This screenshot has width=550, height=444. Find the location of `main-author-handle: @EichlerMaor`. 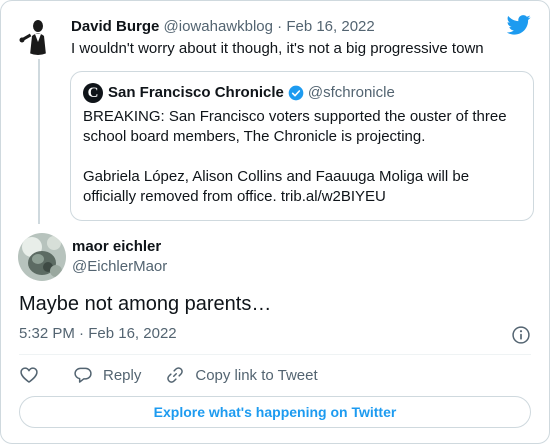

main-author-handle: @EichlerMaor is located at coordinates (119, 267).